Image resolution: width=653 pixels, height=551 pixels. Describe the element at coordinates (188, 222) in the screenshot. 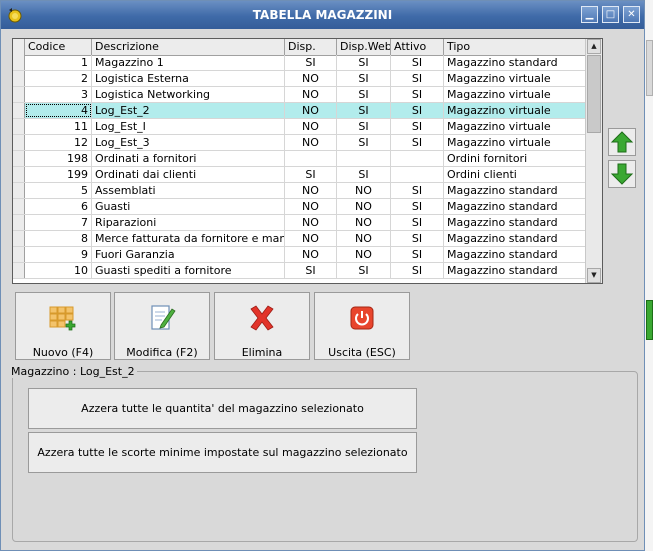

I see `cell-descrizione: Riparazioni` at that location.